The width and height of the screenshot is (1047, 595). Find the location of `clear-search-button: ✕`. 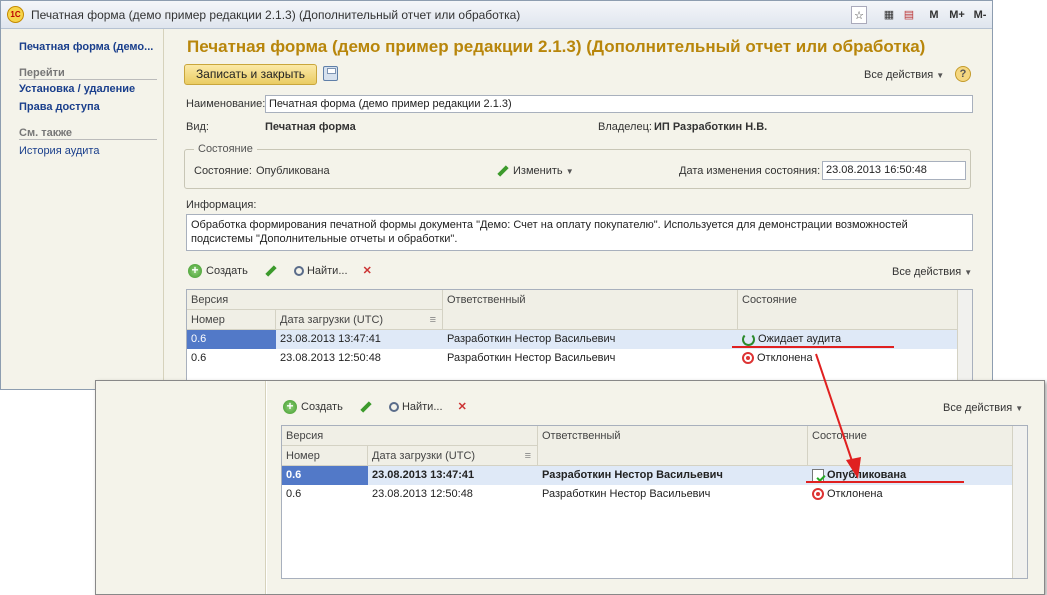

clear-search-button: ✕ is located at coordinates (369, 271).